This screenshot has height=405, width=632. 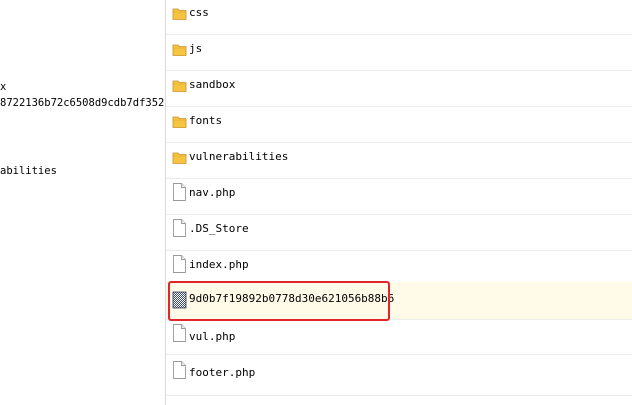 I want to click on file-row-nav-php: nav.php, so click(x=399, y=197).